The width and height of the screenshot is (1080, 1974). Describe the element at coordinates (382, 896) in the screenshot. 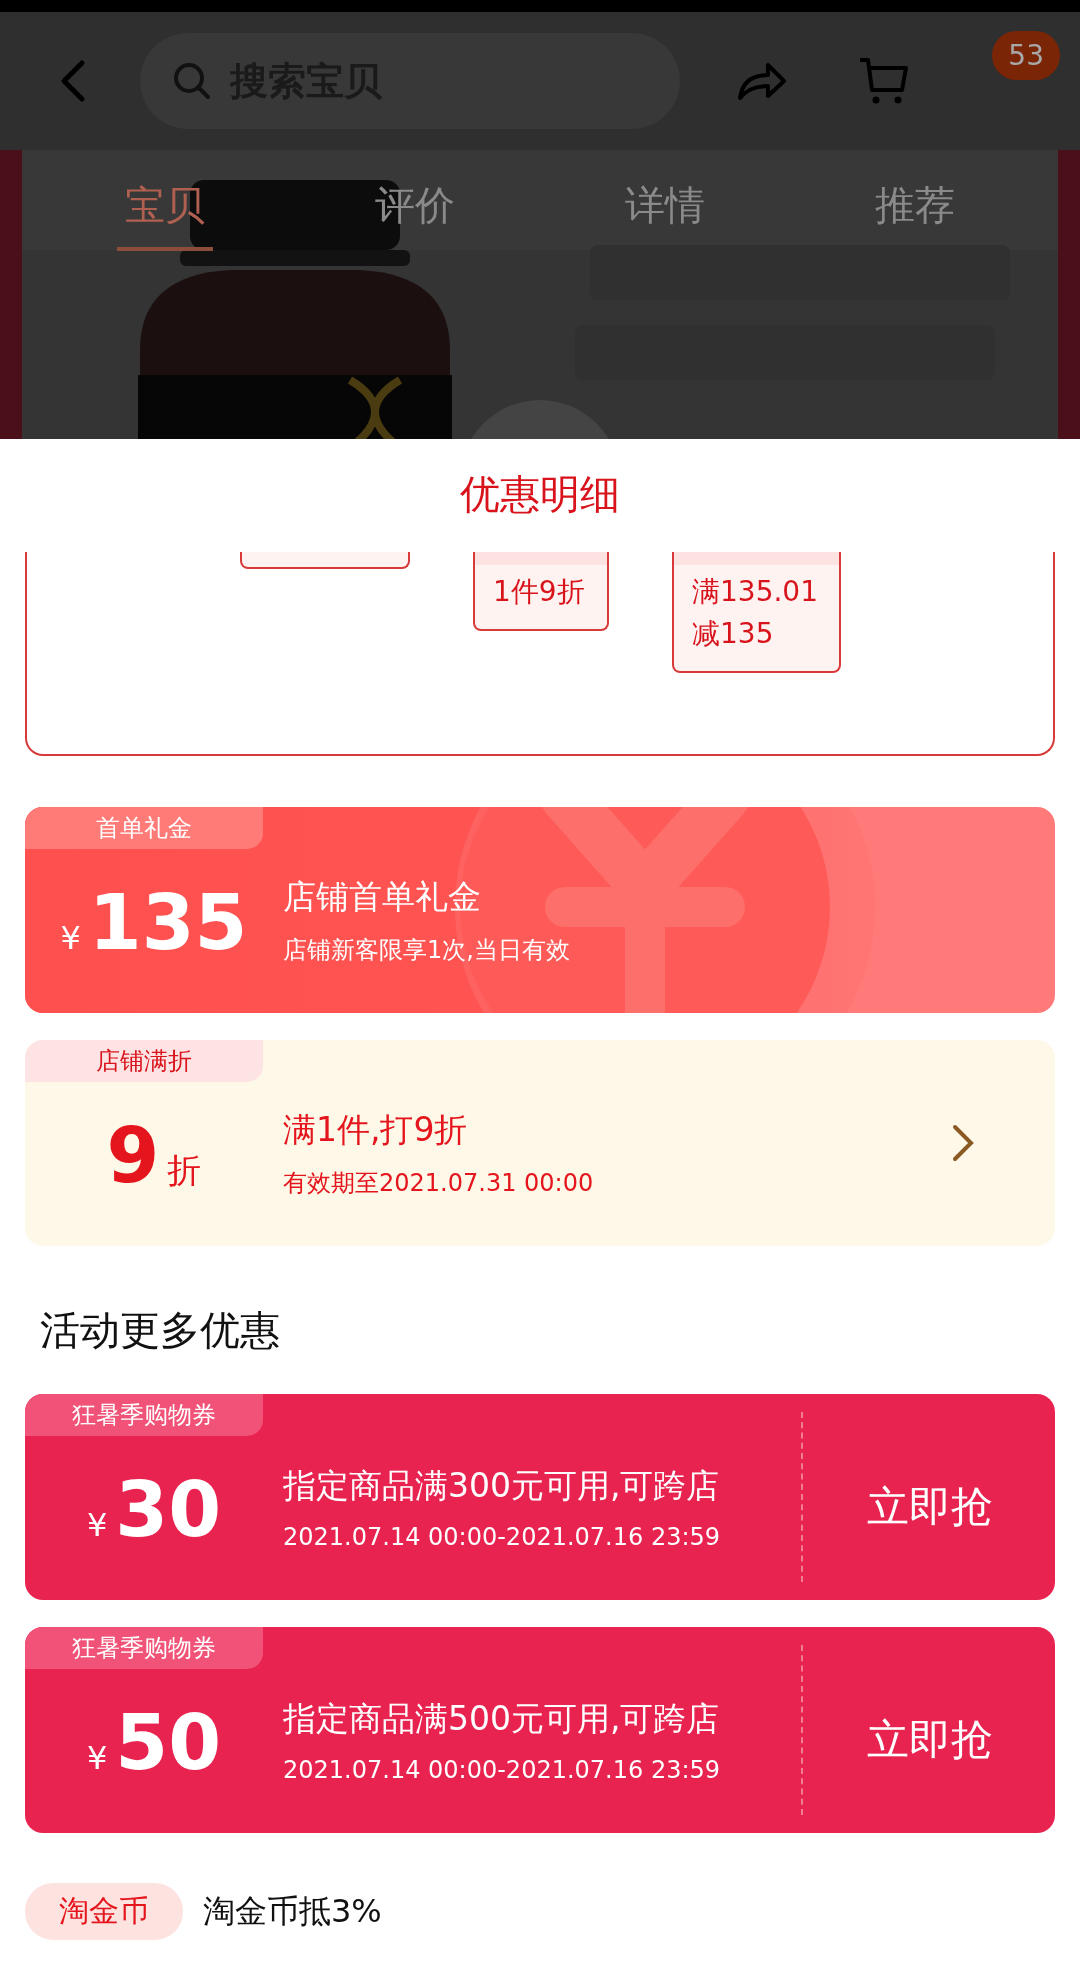

I see `coupon-title: 店铺首单礼金` at that location.